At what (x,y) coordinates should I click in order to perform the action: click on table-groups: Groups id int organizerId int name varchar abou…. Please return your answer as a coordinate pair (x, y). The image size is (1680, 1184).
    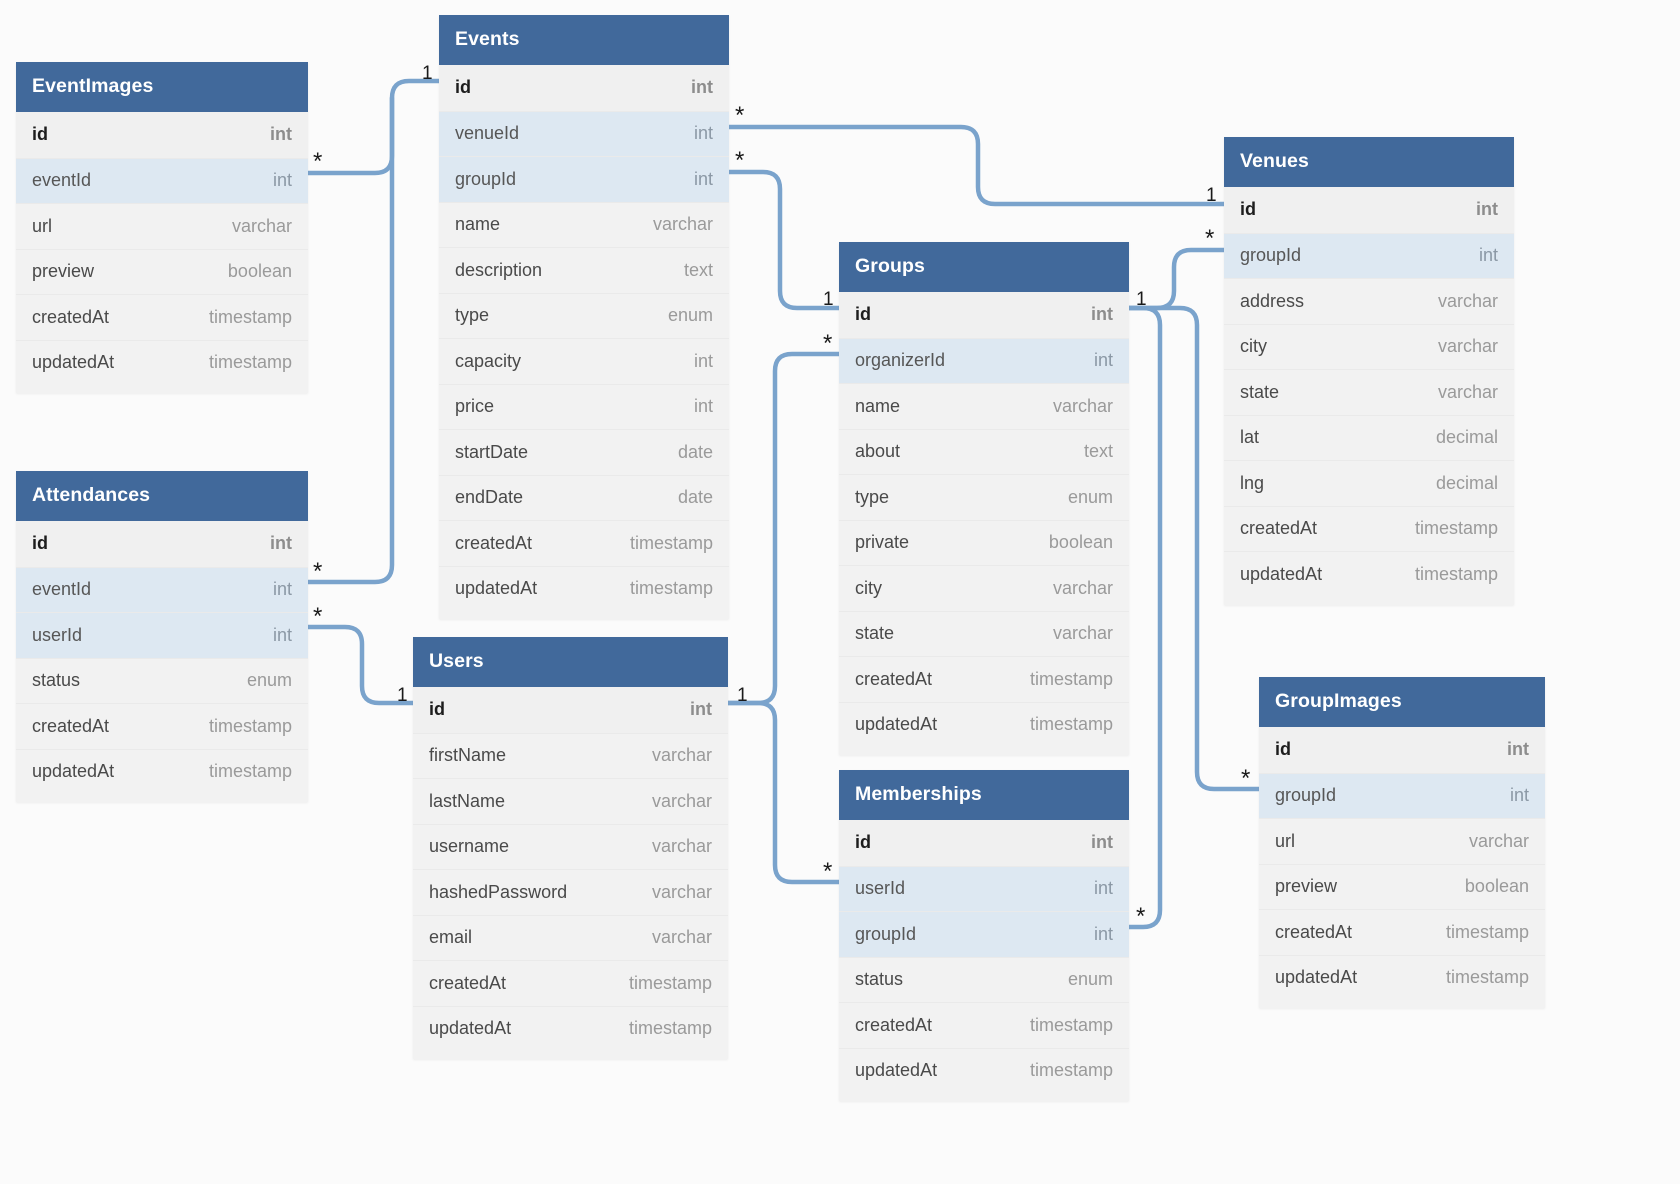
    Looking at the image, I should click on (984, 498).